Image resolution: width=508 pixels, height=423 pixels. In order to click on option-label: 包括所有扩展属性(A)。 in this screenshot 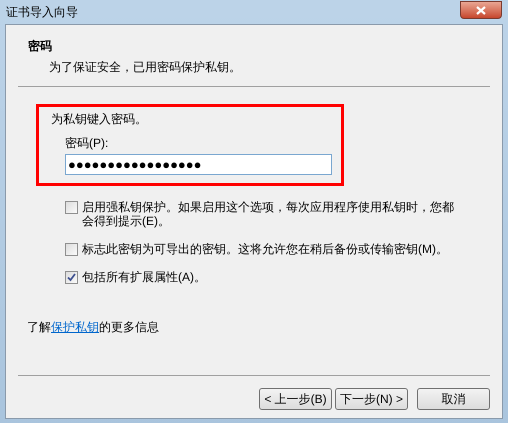, I will do `click(144, 277)`.